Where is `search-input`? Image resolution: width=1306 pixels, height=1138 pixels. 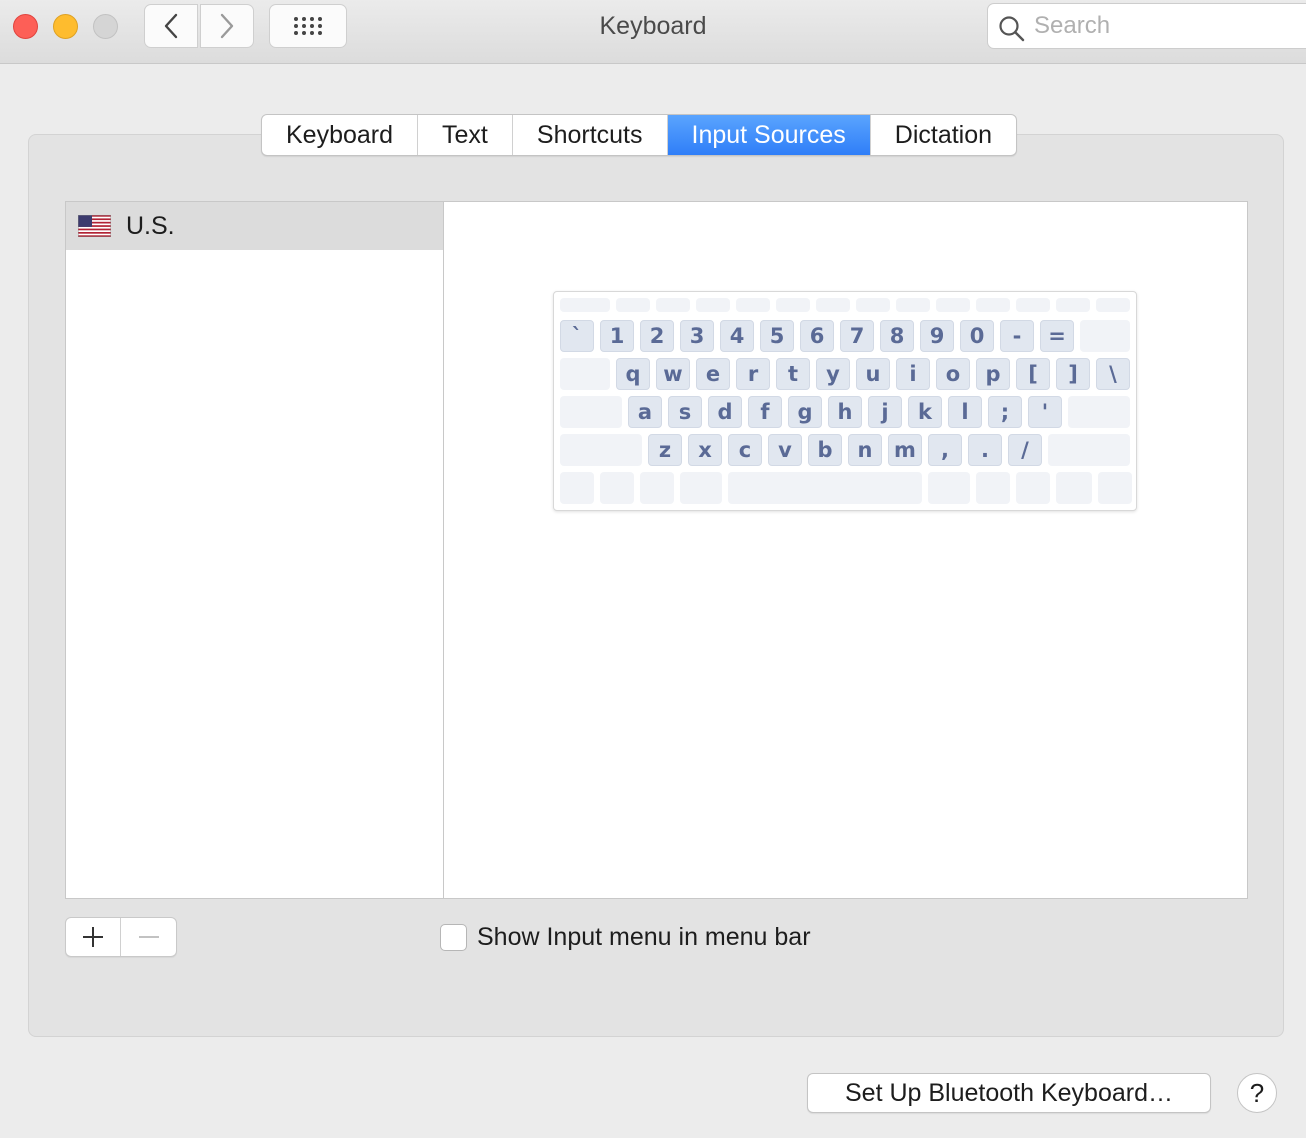
search-input is located at coordinates (1164, 26).